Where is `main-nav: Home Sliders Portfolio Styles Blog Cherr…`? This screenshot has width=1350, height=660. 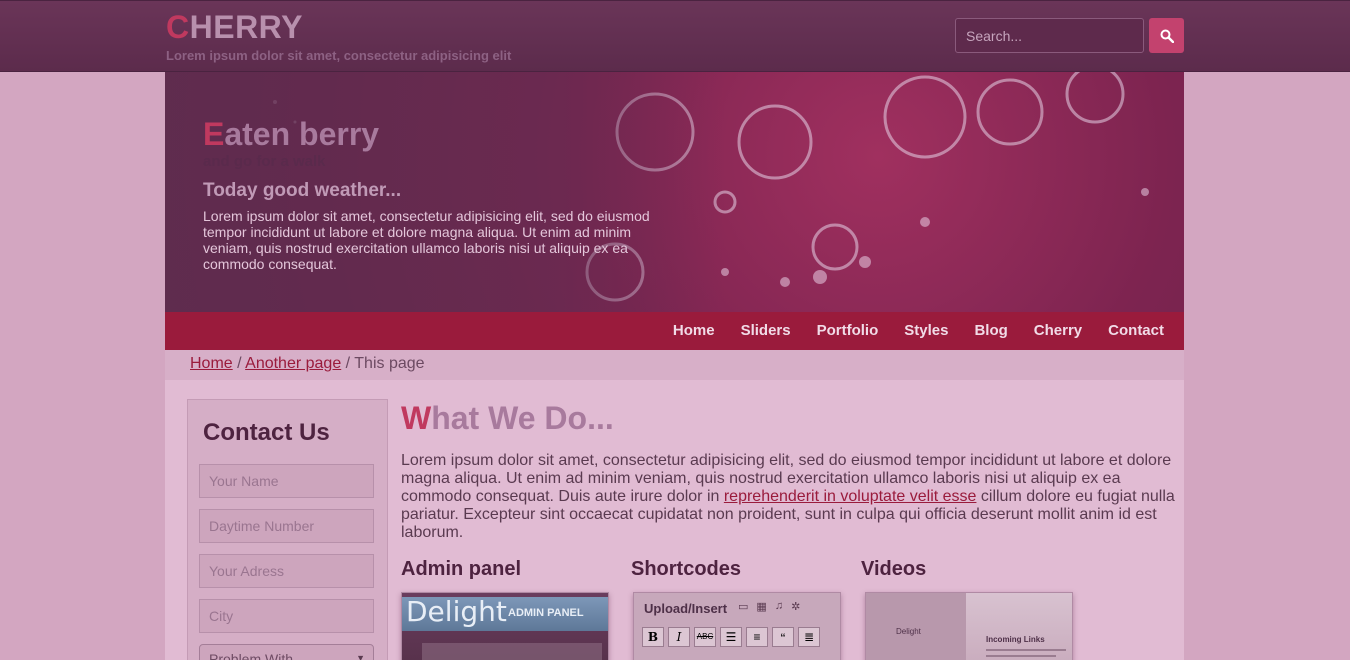
main-nav: Home Sliders Portfolio Styles Blog Cherr… is located at coordinates (674, 331).